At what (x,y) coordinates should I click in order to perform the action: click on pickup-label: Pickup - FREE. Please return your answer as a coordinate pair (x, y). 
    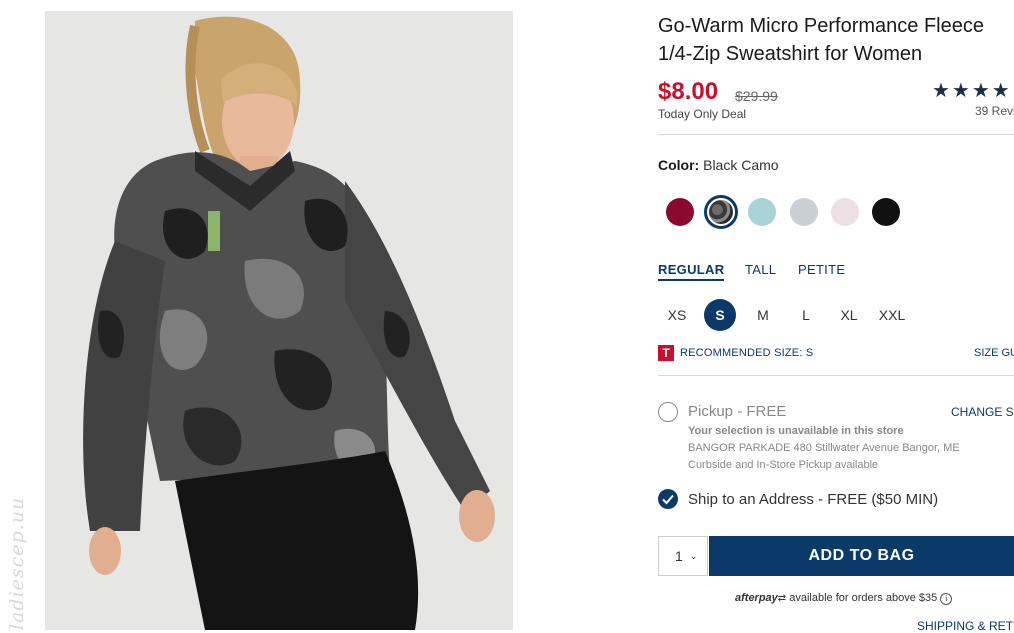
    Looking at the image, I should click on (737, 411).